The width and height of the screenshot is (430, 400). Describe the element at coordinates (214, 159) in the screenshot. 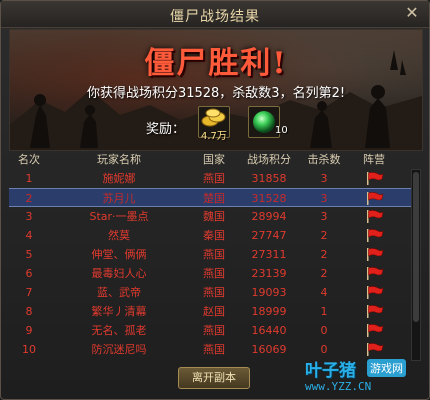

I see `header-nation: 国家` at that location.